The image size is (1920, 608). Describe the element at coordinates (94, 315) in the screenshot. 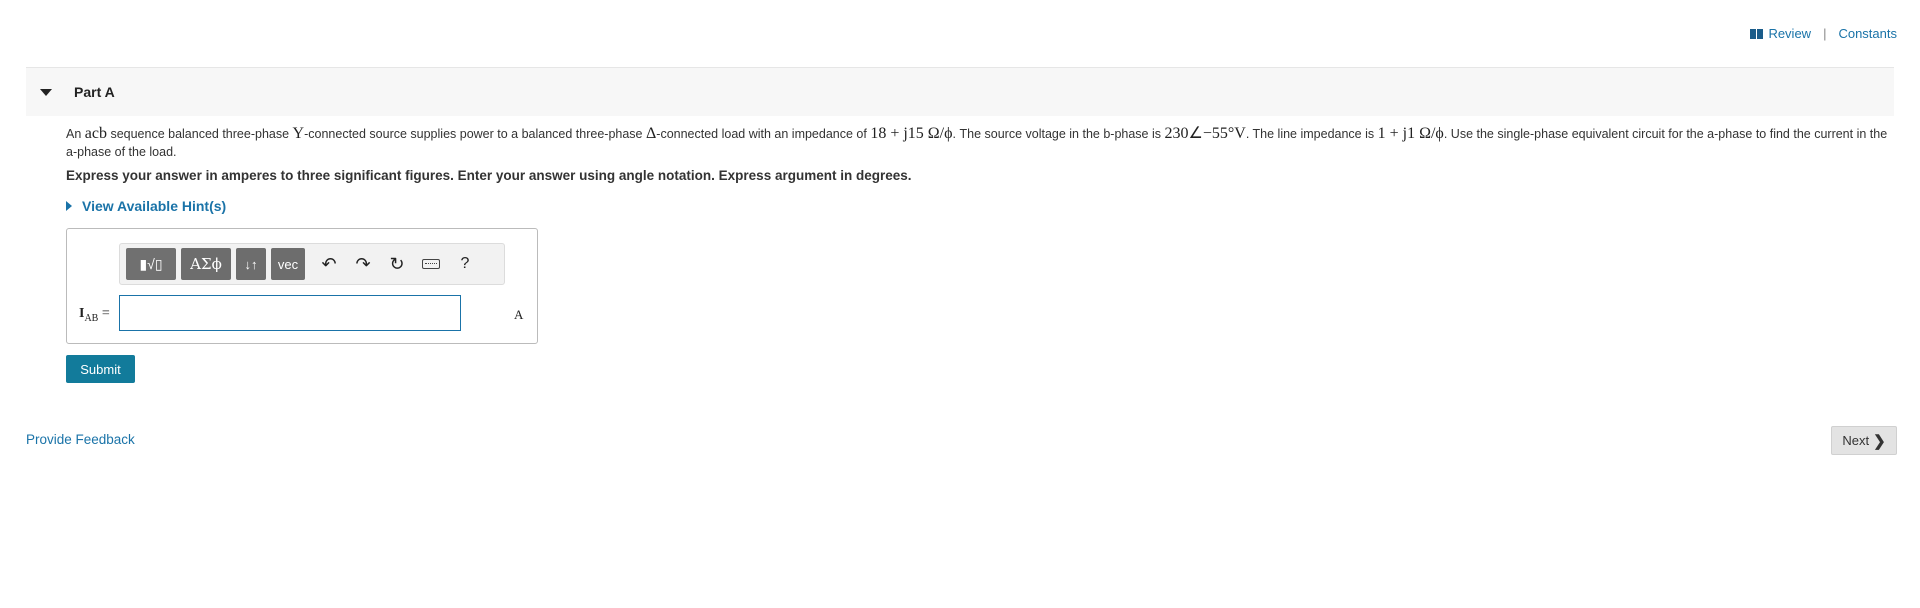

I see `answer-variable-label: IAB =` at that location.